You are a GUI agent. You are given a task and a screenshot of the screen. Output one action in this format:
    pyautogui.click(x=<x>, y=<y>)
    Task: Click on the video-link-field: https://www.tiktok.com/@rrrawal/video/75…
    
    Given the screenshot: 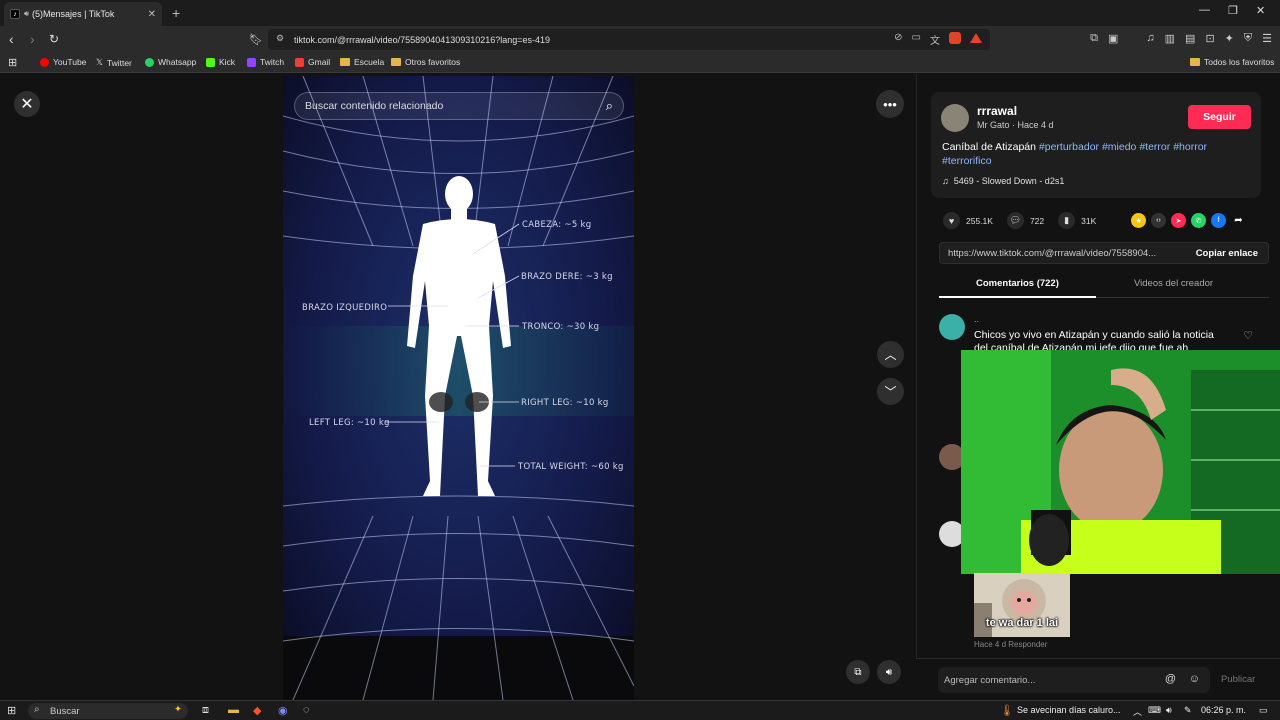 What is the action you would take?
    pyautogui.click(x=1104, y=253)
    